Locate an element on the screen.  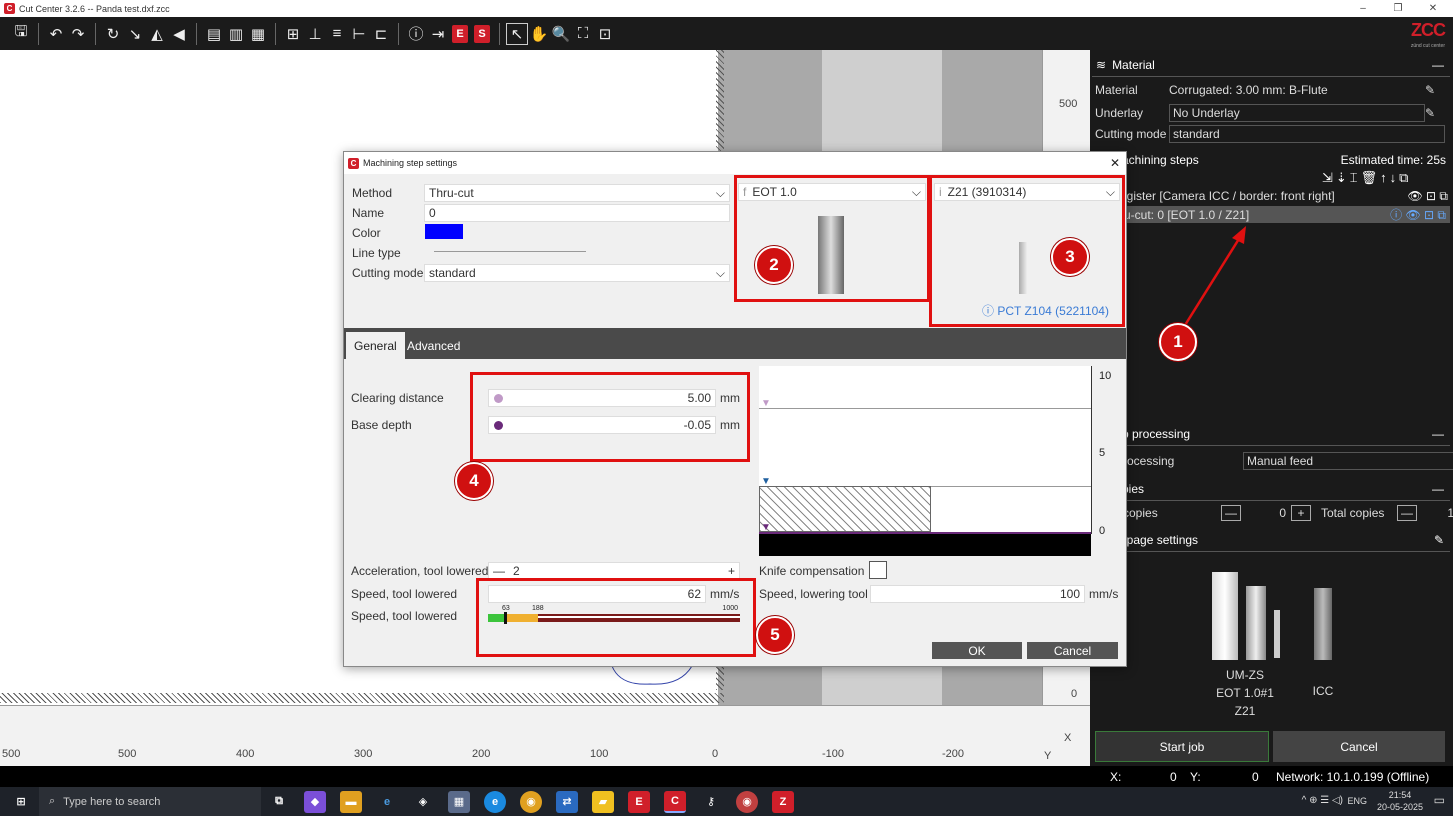
windows-start-icon: ⊞ is located at coordinates (21, 802).